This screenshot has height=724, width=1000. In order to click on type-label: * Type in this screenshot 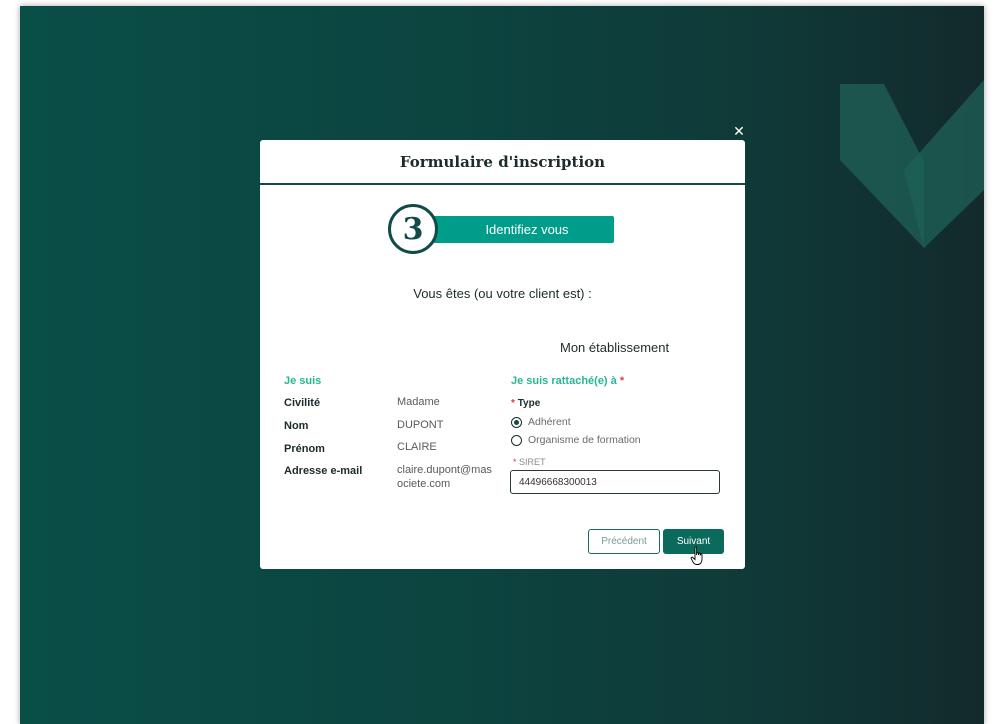, I will do `click(525, 403)`.